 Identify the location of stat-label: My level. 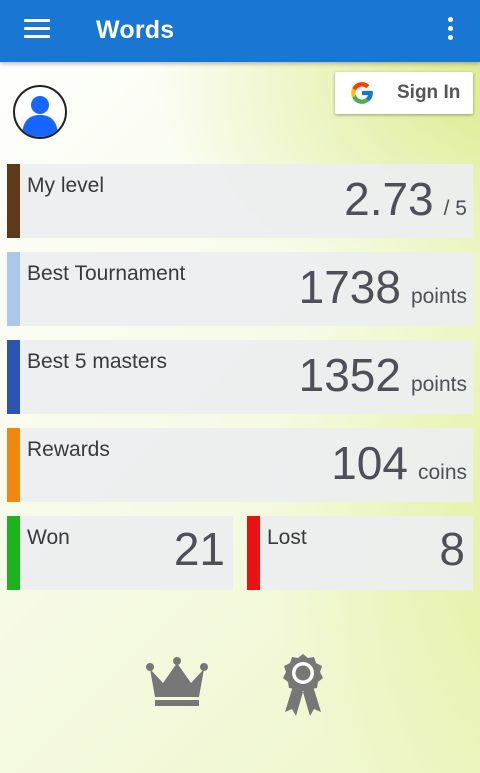
(66, 185).